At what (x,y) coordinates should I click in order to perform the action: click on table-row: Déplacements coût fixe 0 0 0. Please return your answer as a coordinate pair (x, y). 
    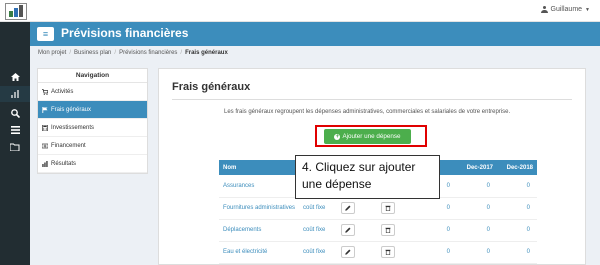
    Looking at the image, I should click on (378, 230).